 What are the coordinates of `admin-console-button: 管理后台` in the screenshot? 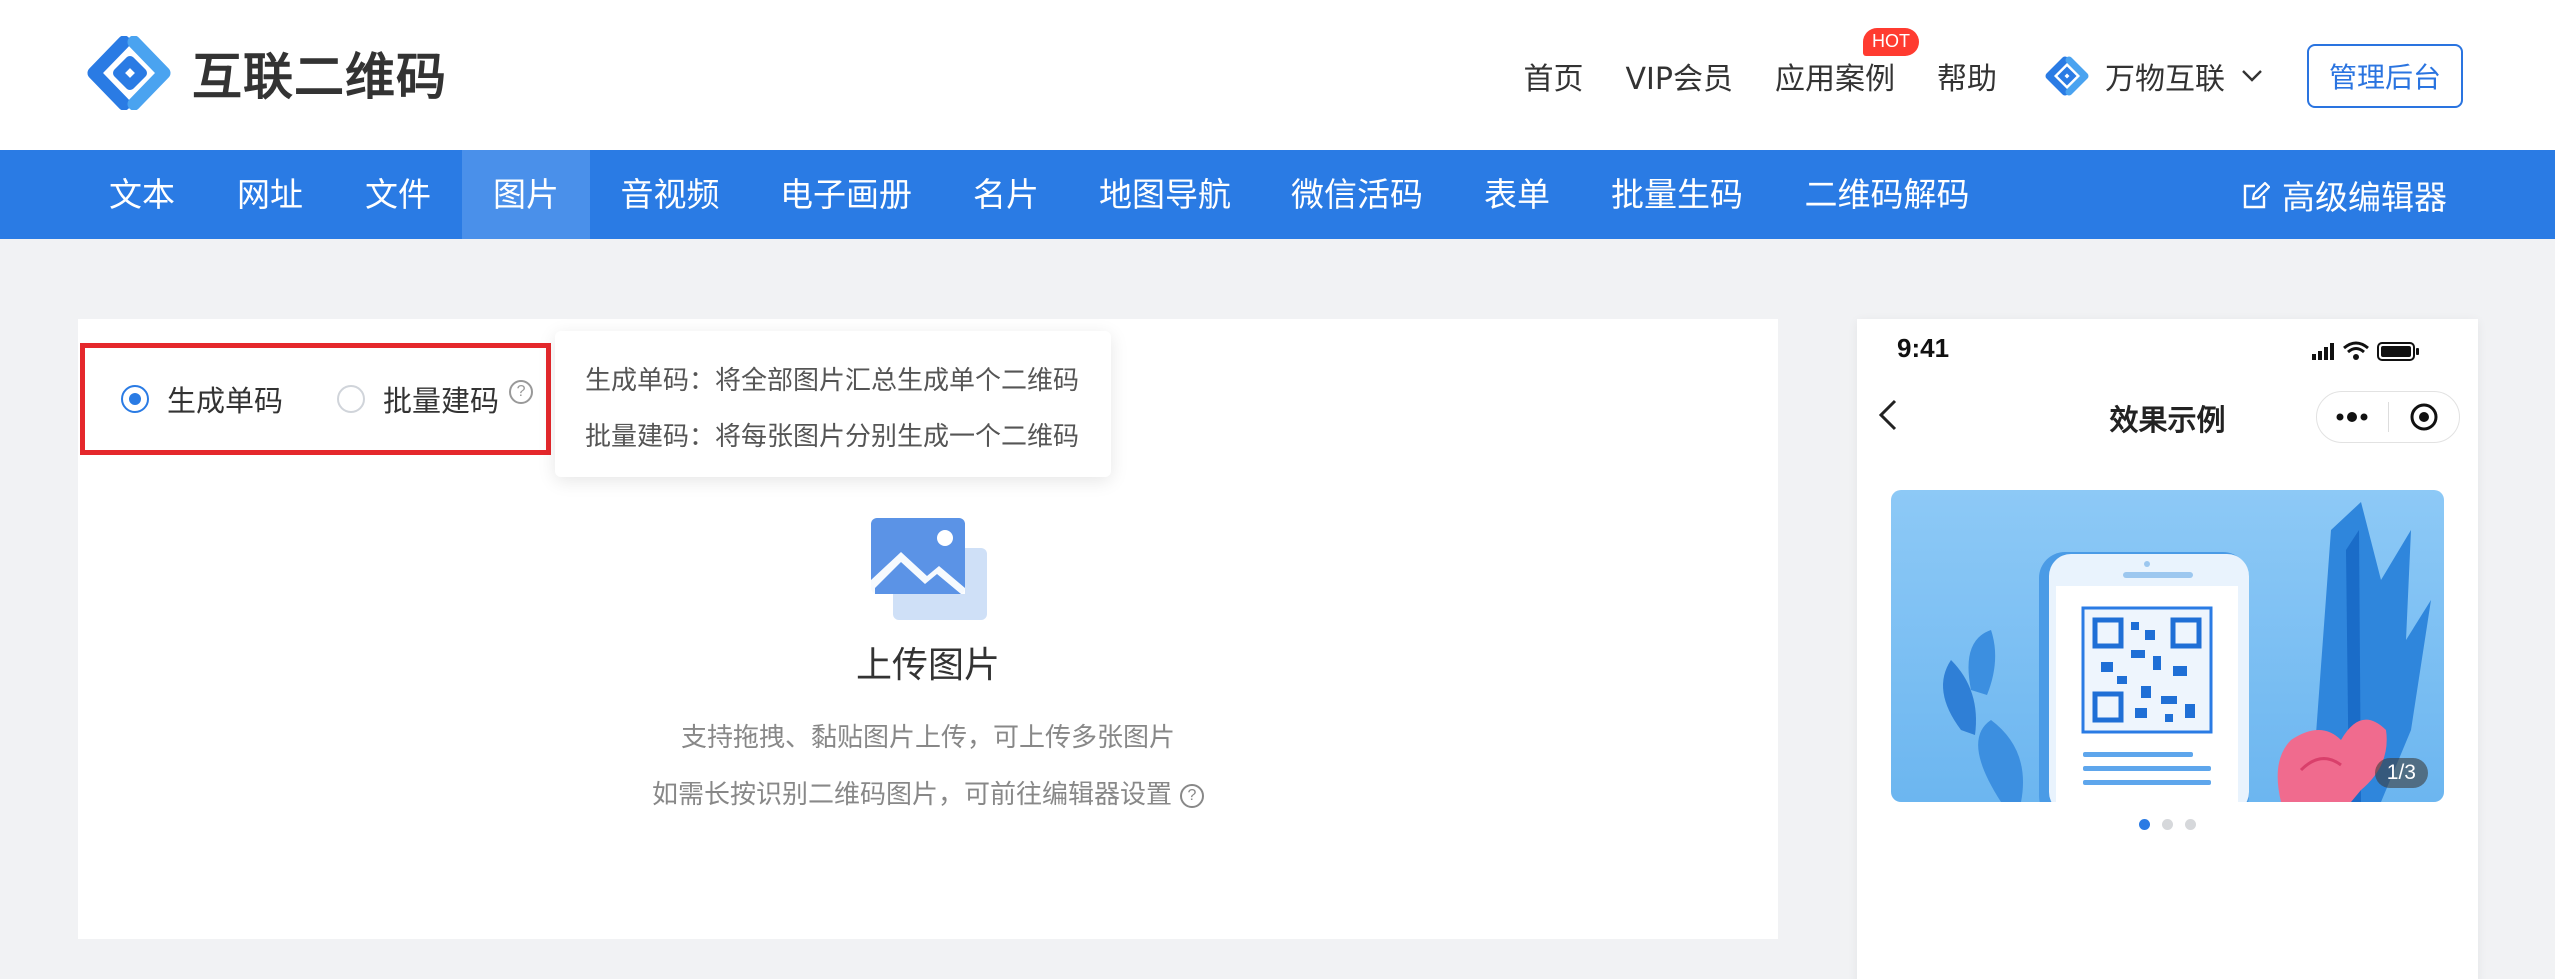 It's located at (2385, 76).